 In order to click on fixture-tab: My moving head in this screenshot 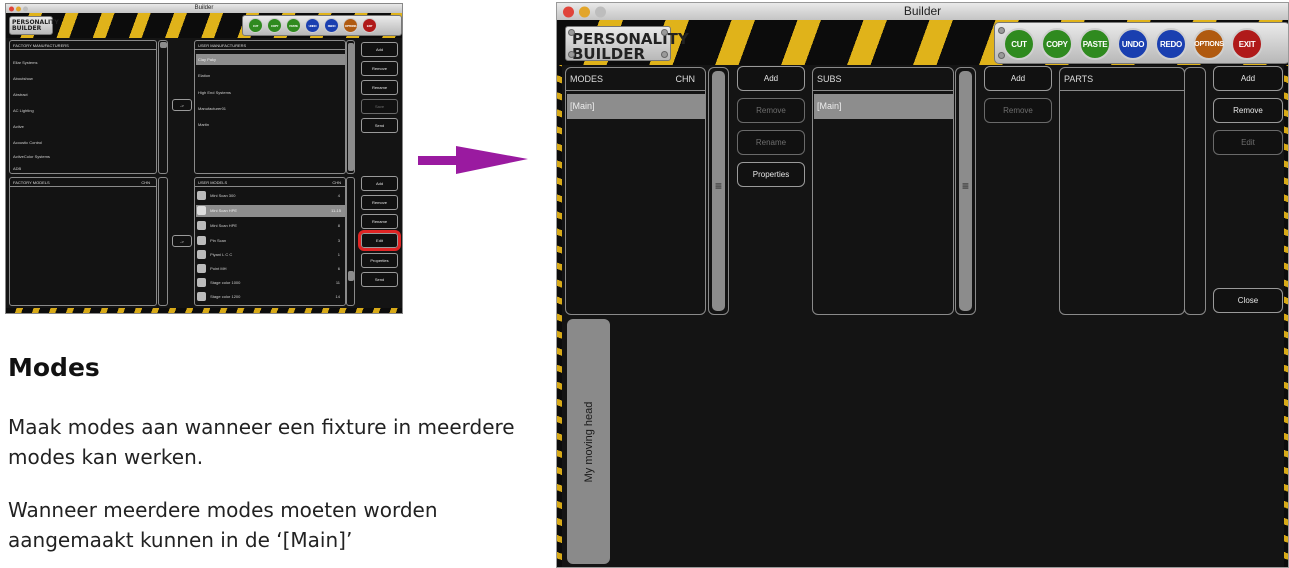, I will do `click(588, 441)`.